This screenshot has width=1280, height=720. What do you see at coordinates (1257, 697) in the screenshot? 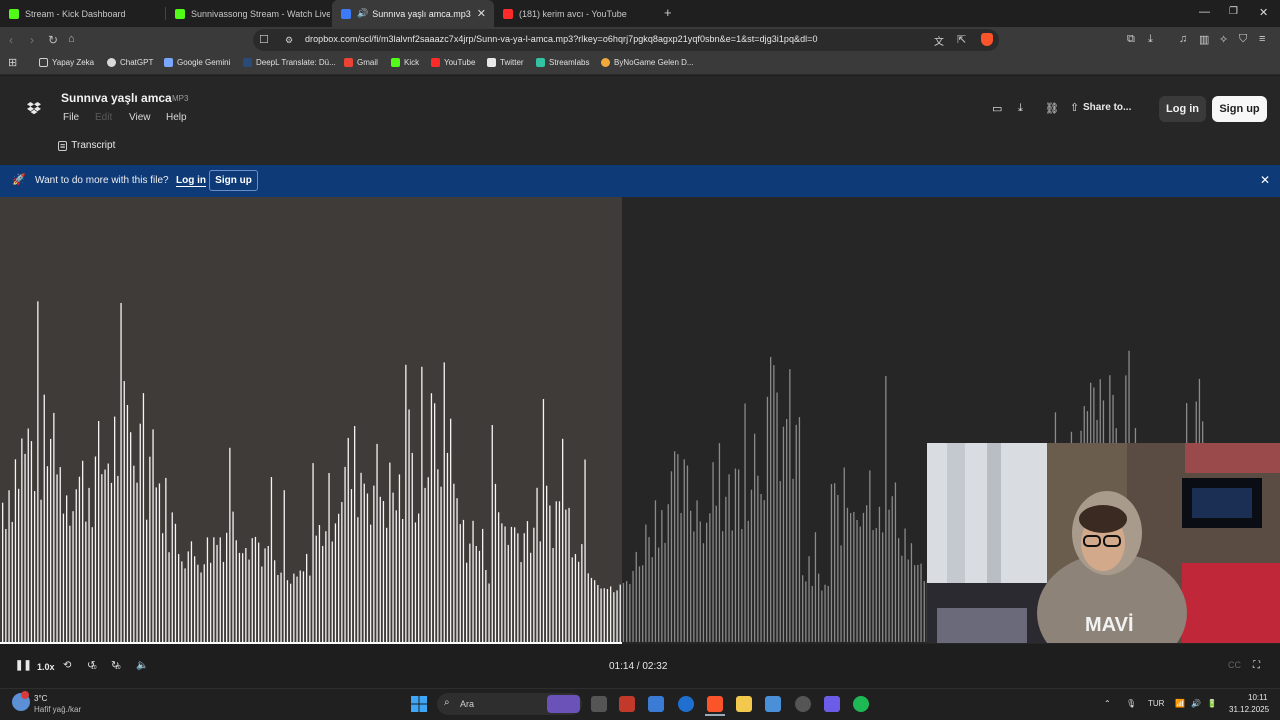
I see `clock-time: 10:11` at bounding box center [1257, 697].